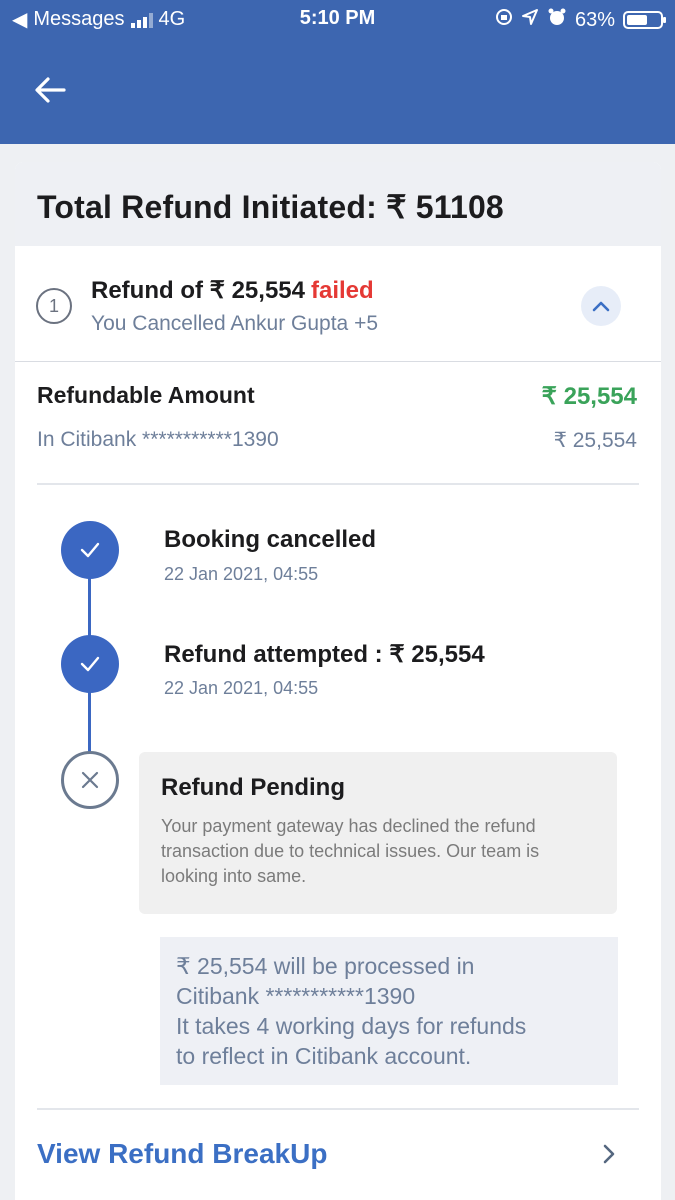 This screenshot has height=1200, width=675. I want to click on total-refund-bar: Total Refund Initiated: ₹ 51108, so click(338, 204).